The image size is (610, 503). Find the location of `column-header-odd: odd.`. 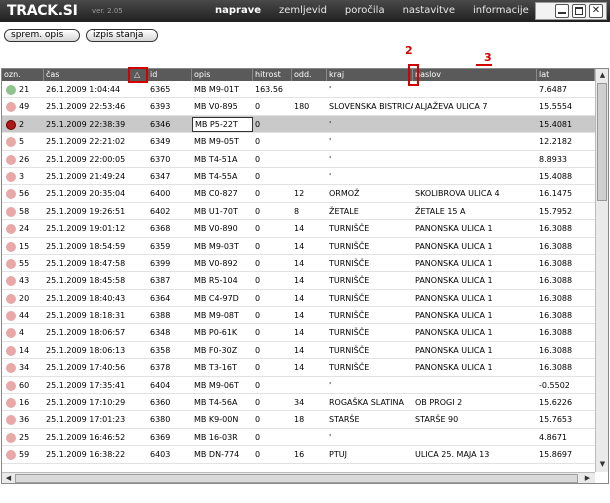

column-header-odd: odd. is located at coordinates (309, 75).